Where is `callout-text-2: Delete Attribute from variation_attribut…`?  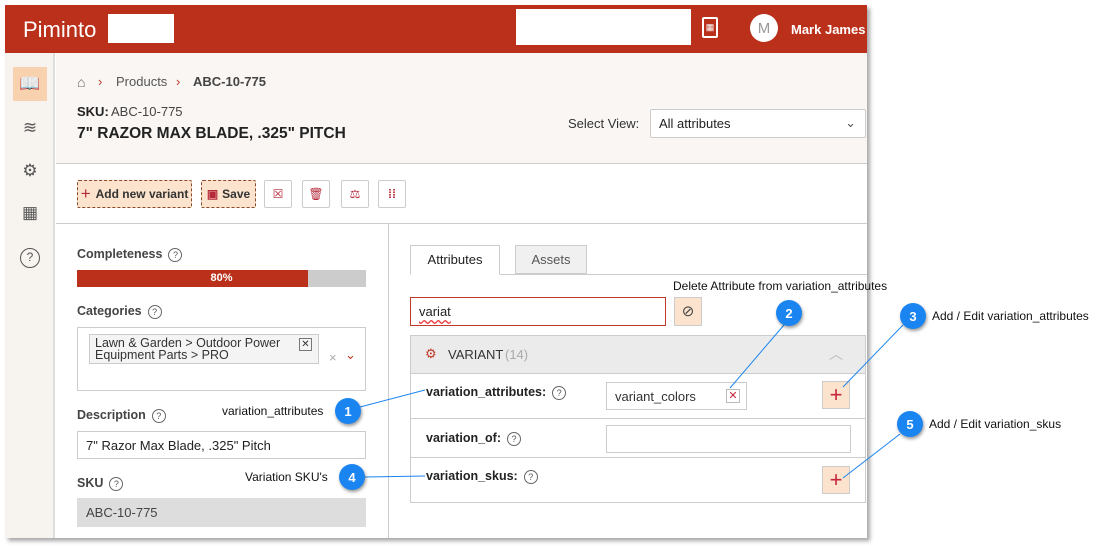
callout-text-2: Delete Attribute from variation_attribut… is located at coordinates (780, 286).